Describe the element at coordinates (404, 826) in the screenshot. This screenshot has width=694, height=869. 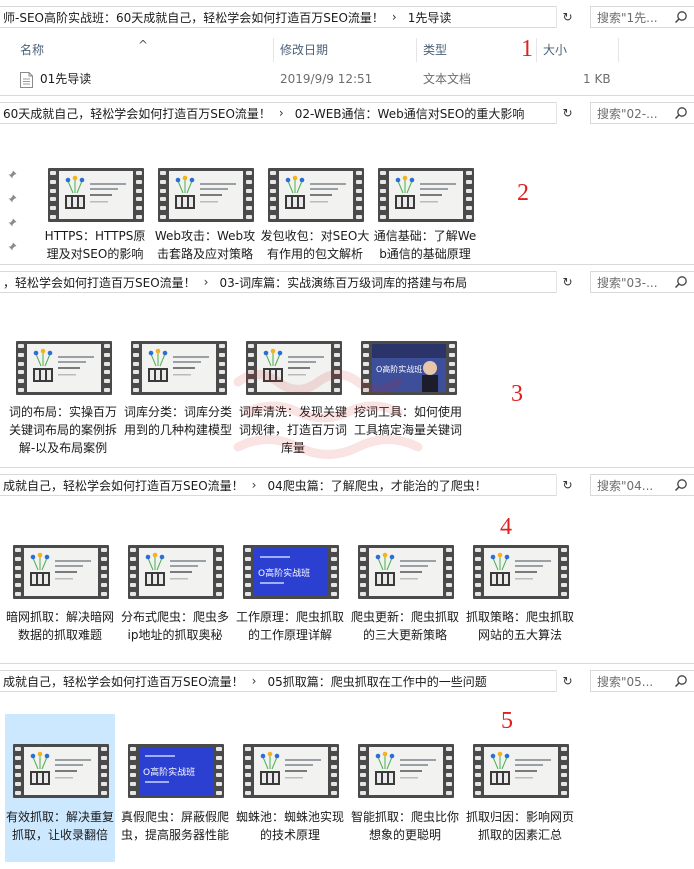
I see `file-name: 智能抓取：爬虫比你想象的更聪明` at that location.